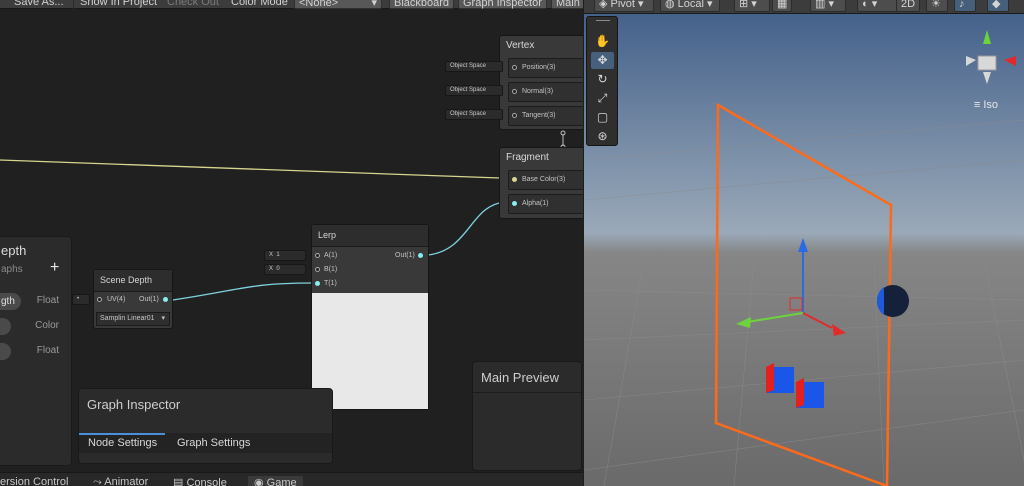 This screenshot has height=486, width=1024. I want to click on tab-console: ▤ Console, so click(200, 481).